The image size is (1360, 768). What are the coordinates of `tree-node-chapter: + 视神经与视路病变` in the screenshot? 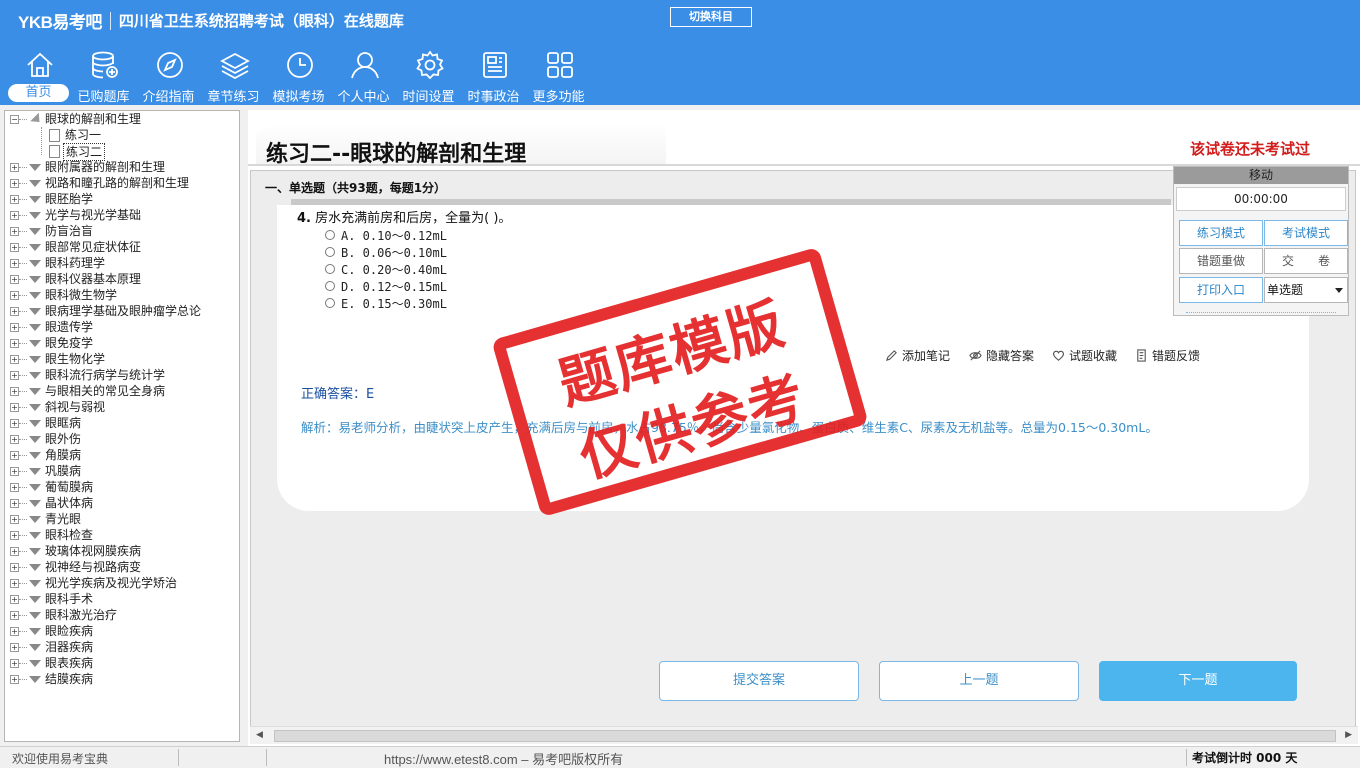 It's located at (122, 567).